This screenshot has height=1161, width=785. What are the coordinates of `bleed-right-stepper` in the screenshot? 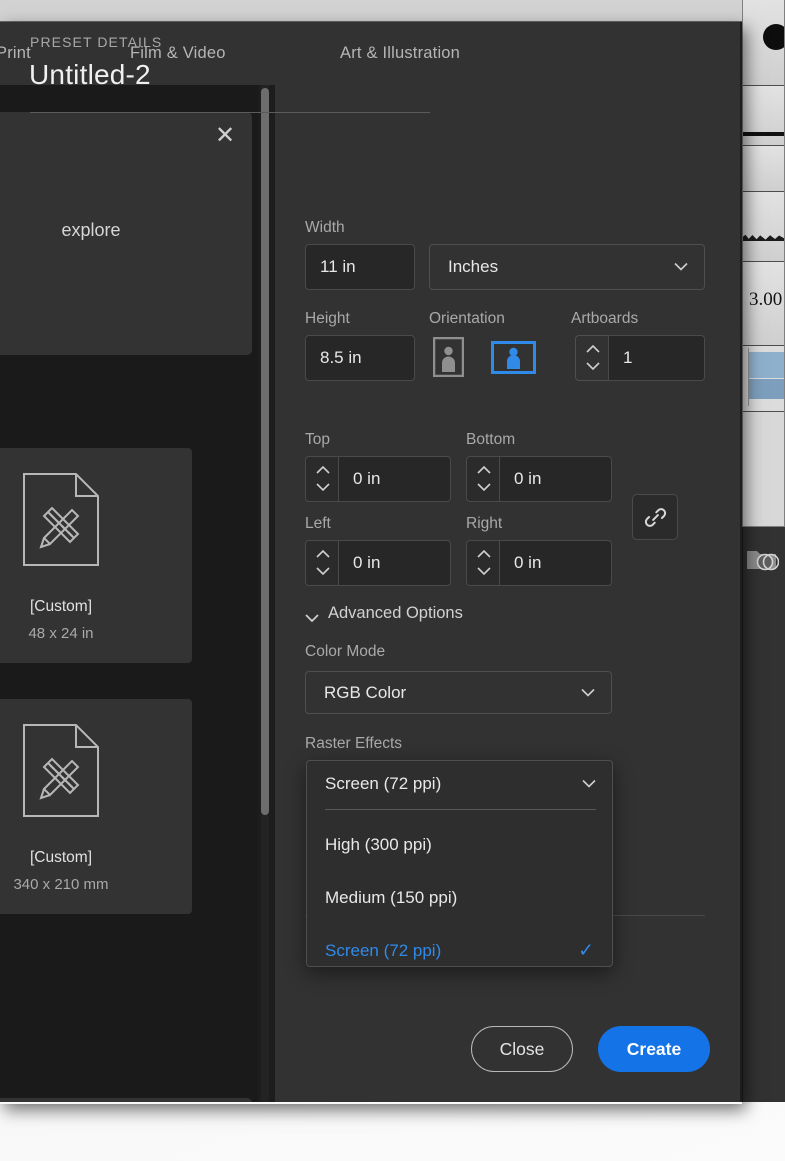 It's located at (483, 563).